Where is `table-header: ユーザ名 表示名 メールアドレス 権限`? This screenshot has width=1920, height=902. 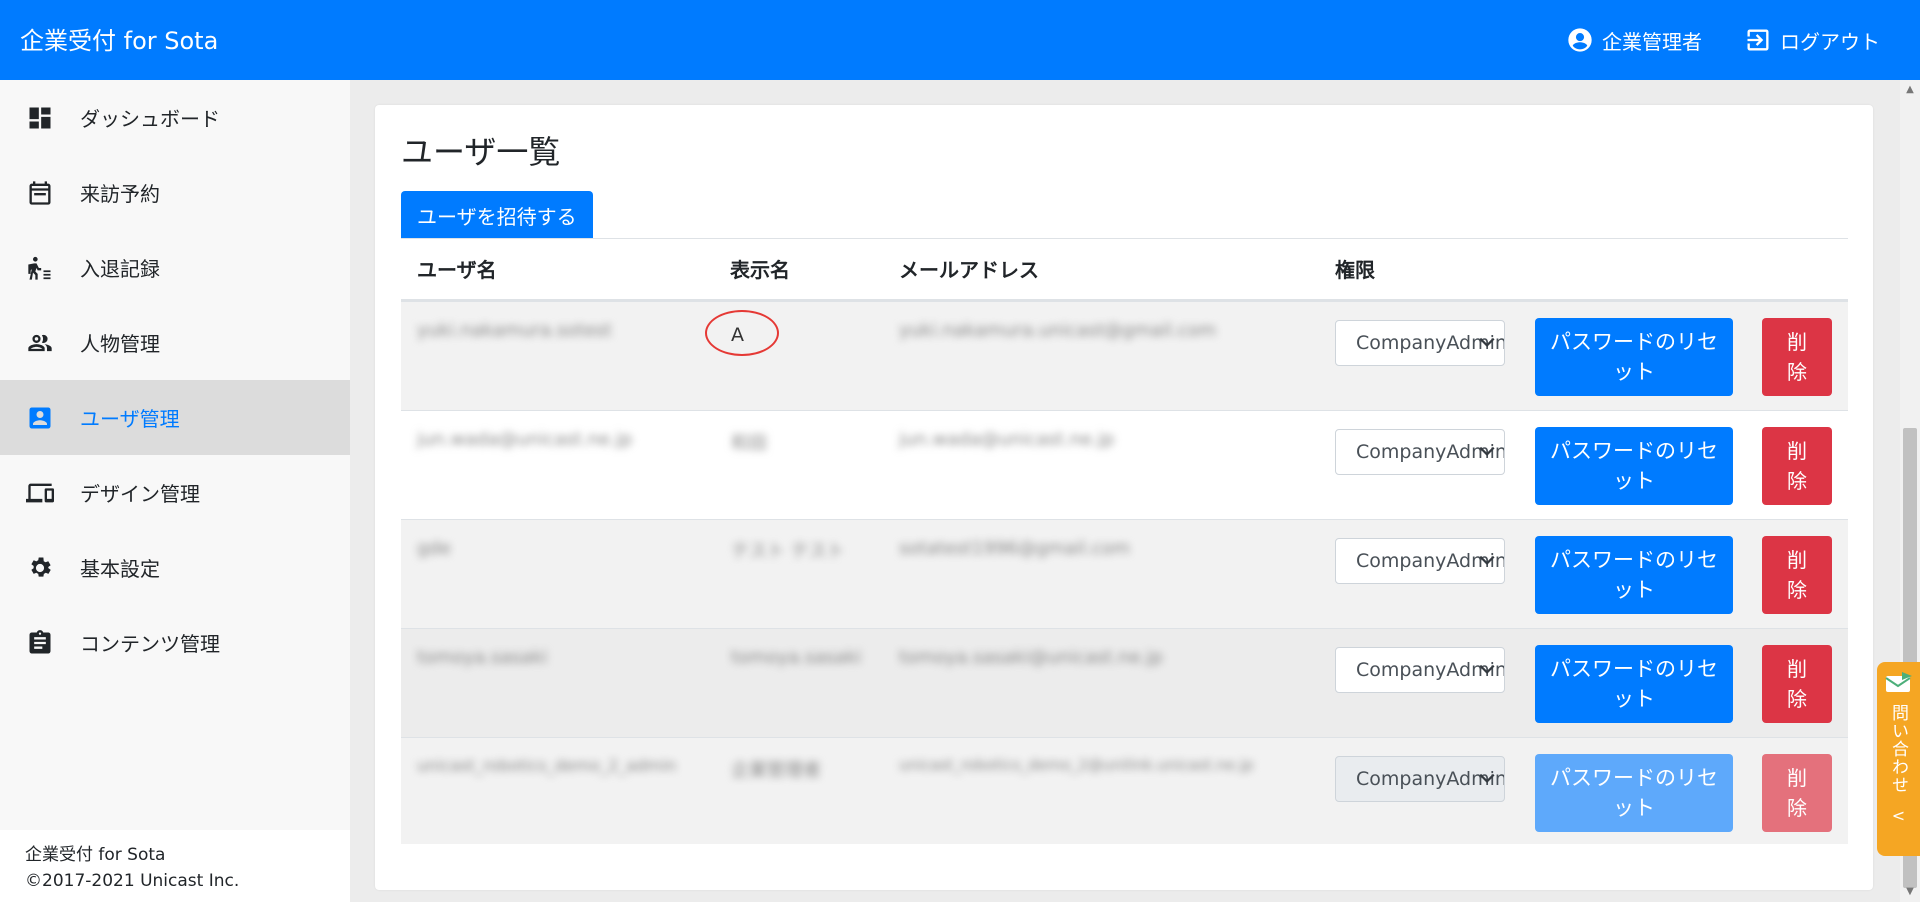
table-header: ユーザ名 表示名 メールアドレス 権限 is located at coordinates (1124, 269).